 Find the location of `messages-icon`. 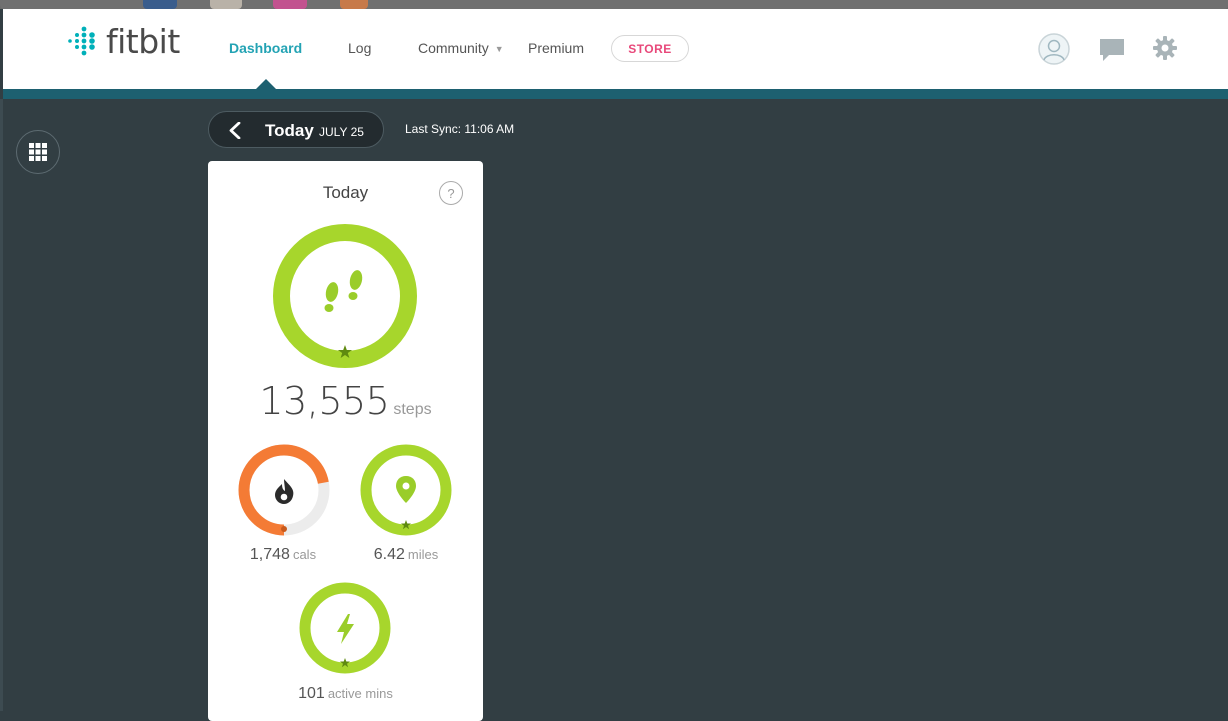

messages-icon is located at coordinates (1112, 50).